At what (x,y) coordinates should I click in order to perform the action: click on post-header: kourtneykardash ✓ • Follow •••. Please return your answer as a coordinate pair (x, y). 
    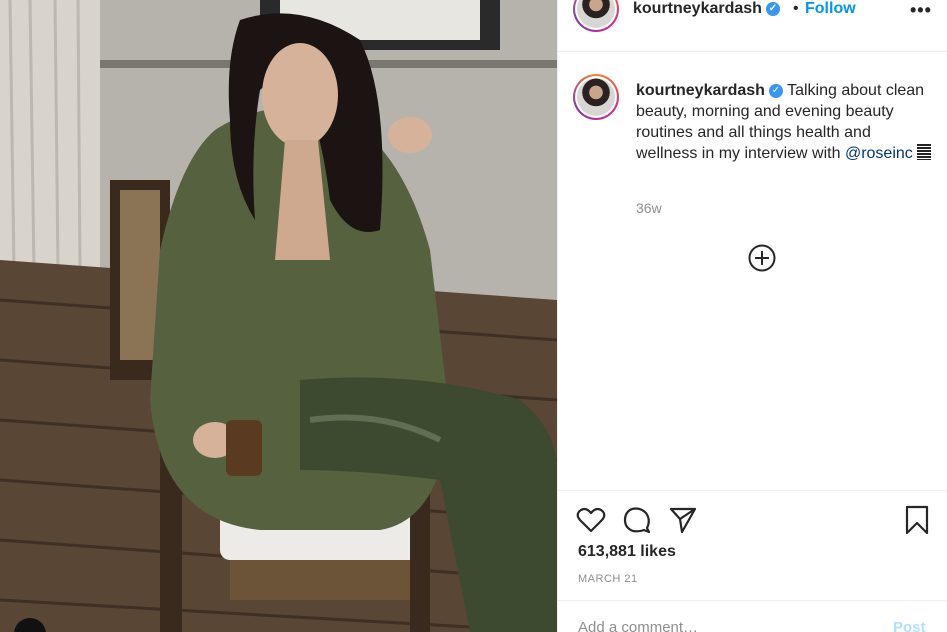
    Looking at the image, I should click on (752, 26).